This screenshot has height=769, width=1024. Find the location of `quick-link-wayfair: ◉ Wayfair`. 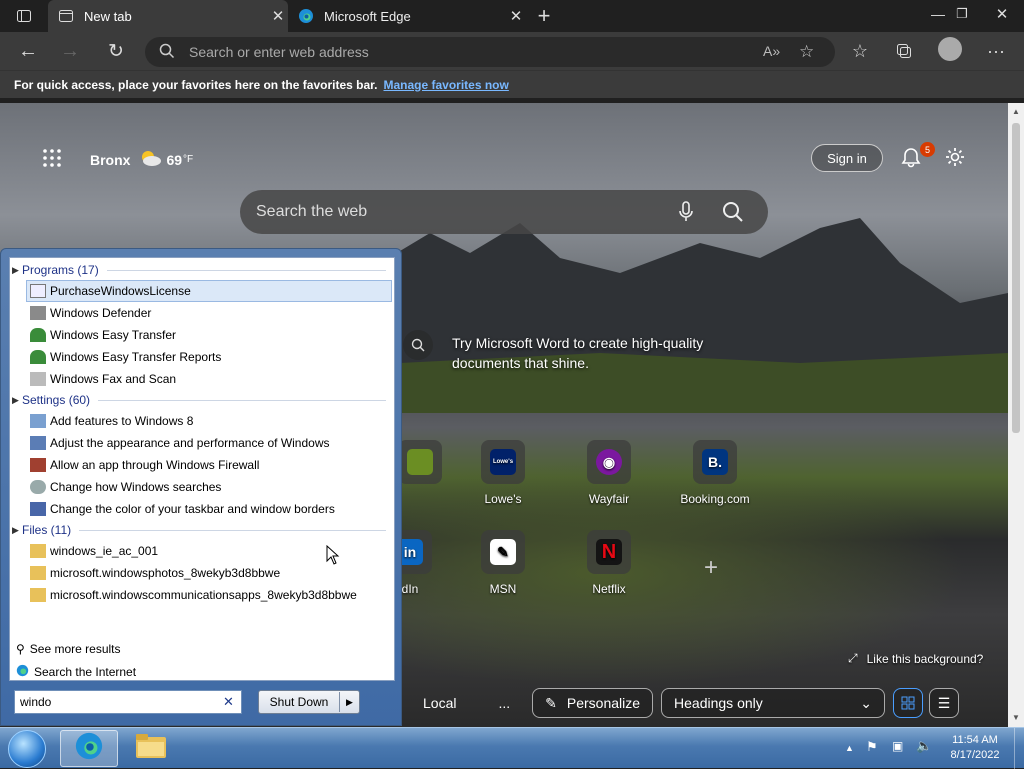

quick-link-wayfair: ◉ Wayfair is located at coordinates (609, 473).